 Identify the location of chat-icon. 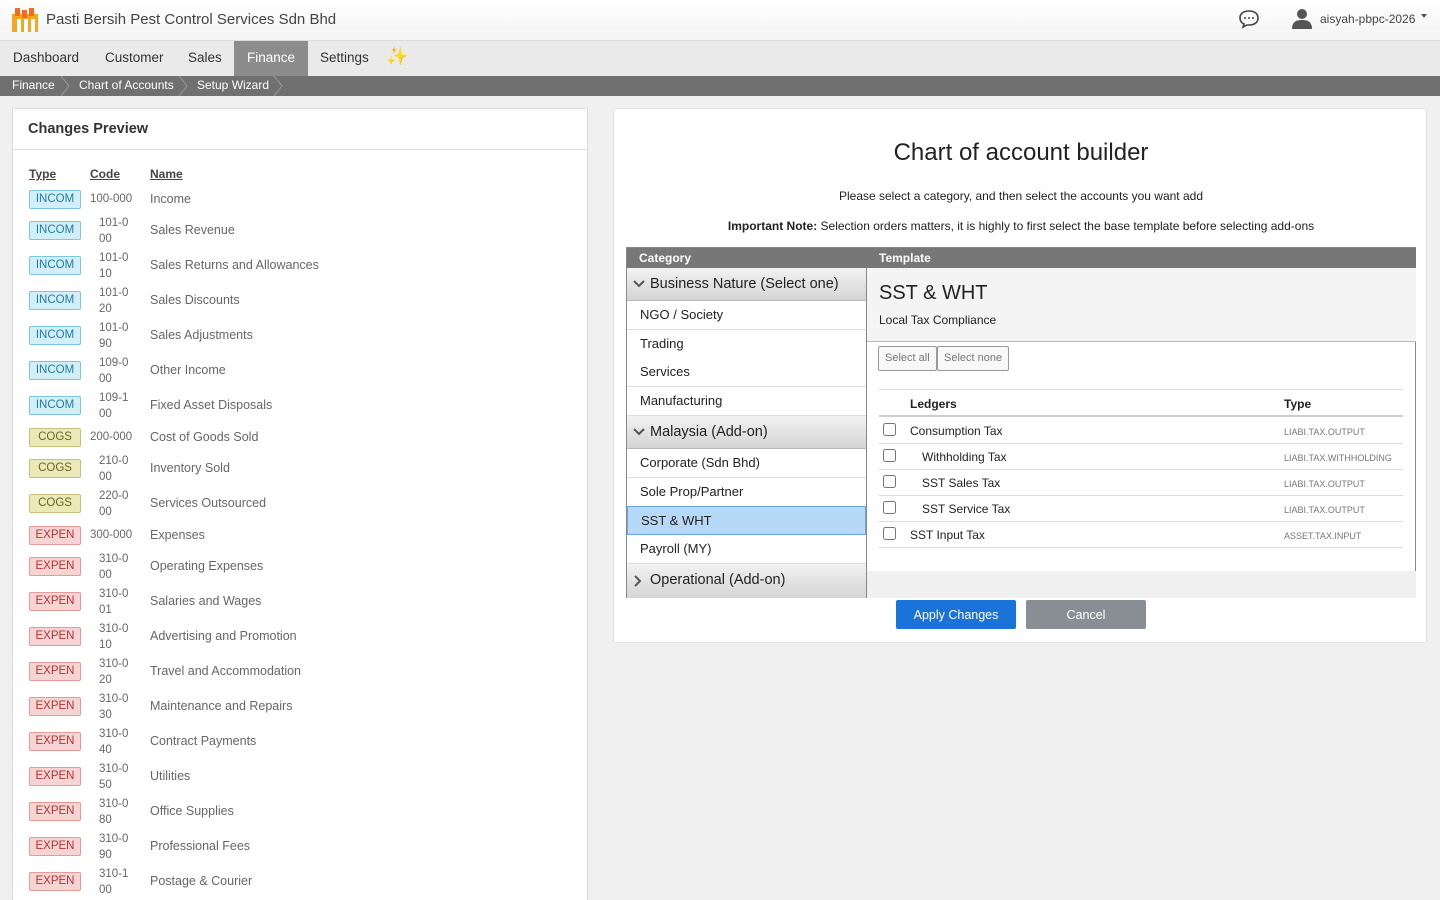
(1249, 19).